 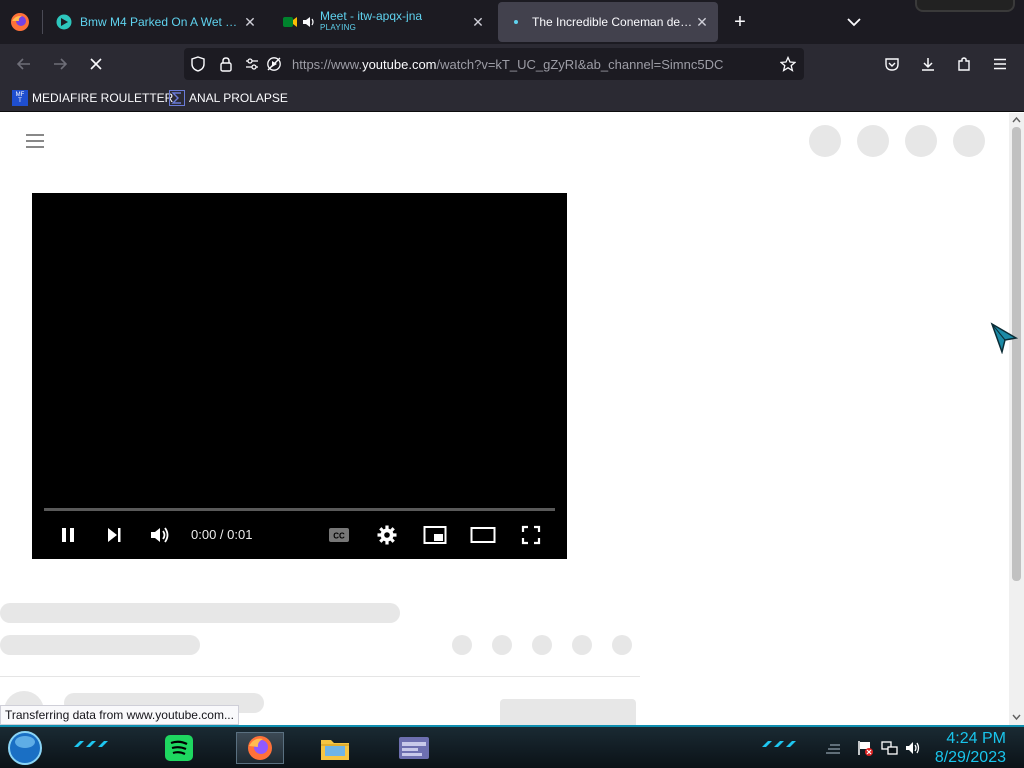 I want to click on tracking-protection-shield-icon, so click(x=198, y=64).